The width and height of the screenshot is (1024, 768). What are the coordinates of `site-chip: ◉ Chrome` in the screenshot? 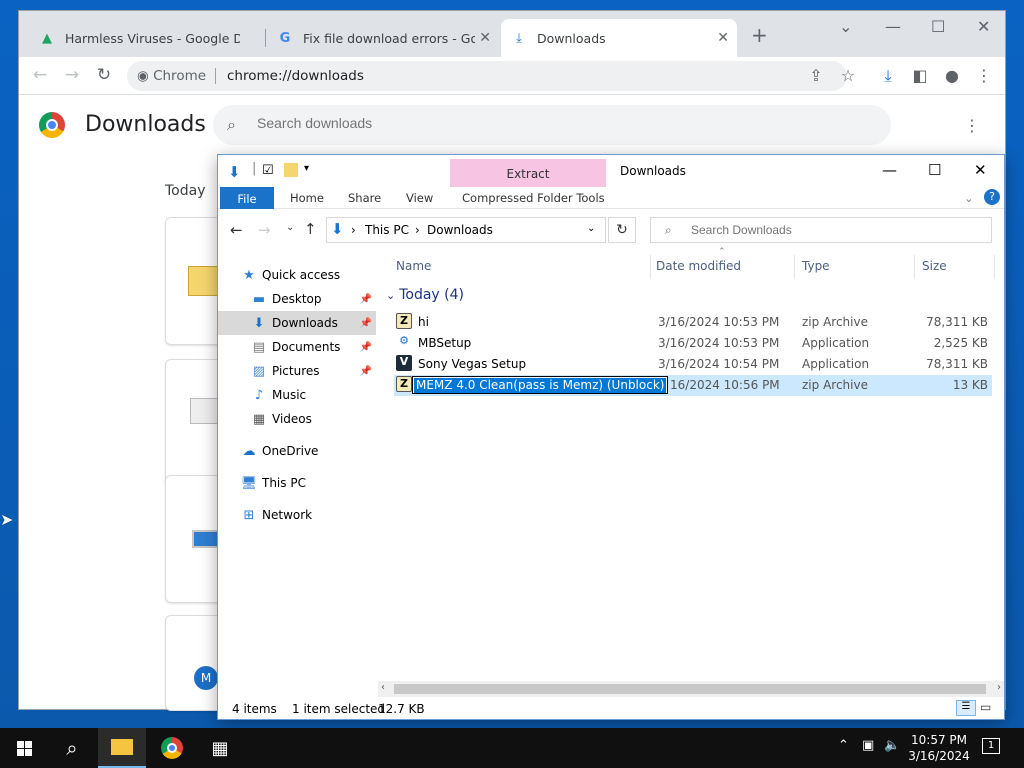 It's located at (172, 76).